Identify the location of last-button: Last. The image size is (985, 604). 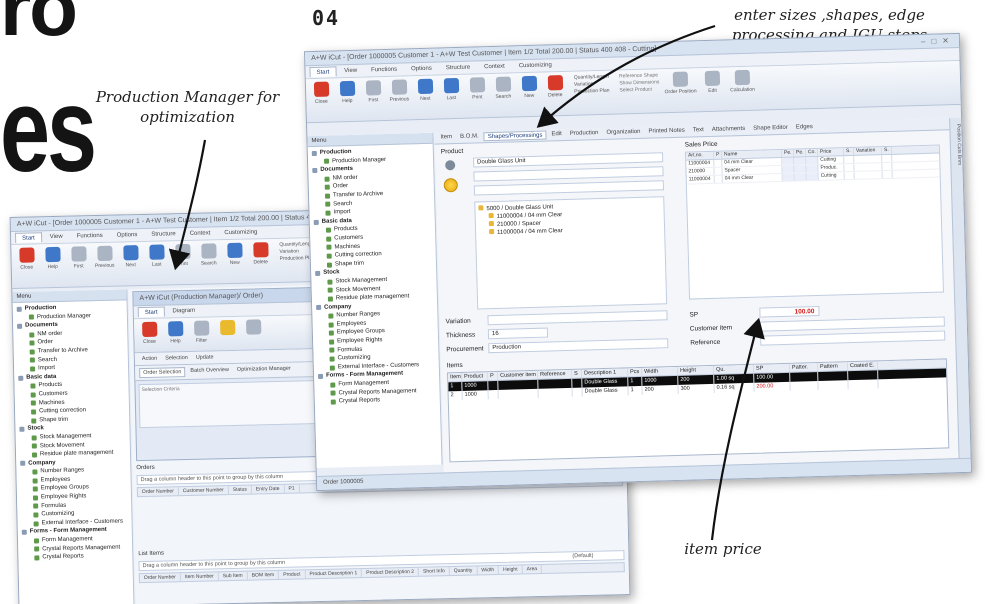
(451, 89).